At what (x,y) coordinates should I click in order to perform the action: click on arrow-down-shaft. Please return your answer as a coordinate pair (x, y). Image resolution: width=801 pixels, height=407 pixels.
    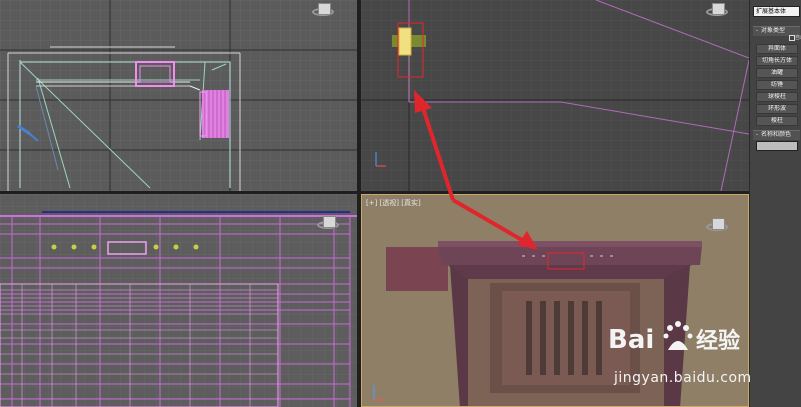
    Looking at the image, I should click on (487, 220).